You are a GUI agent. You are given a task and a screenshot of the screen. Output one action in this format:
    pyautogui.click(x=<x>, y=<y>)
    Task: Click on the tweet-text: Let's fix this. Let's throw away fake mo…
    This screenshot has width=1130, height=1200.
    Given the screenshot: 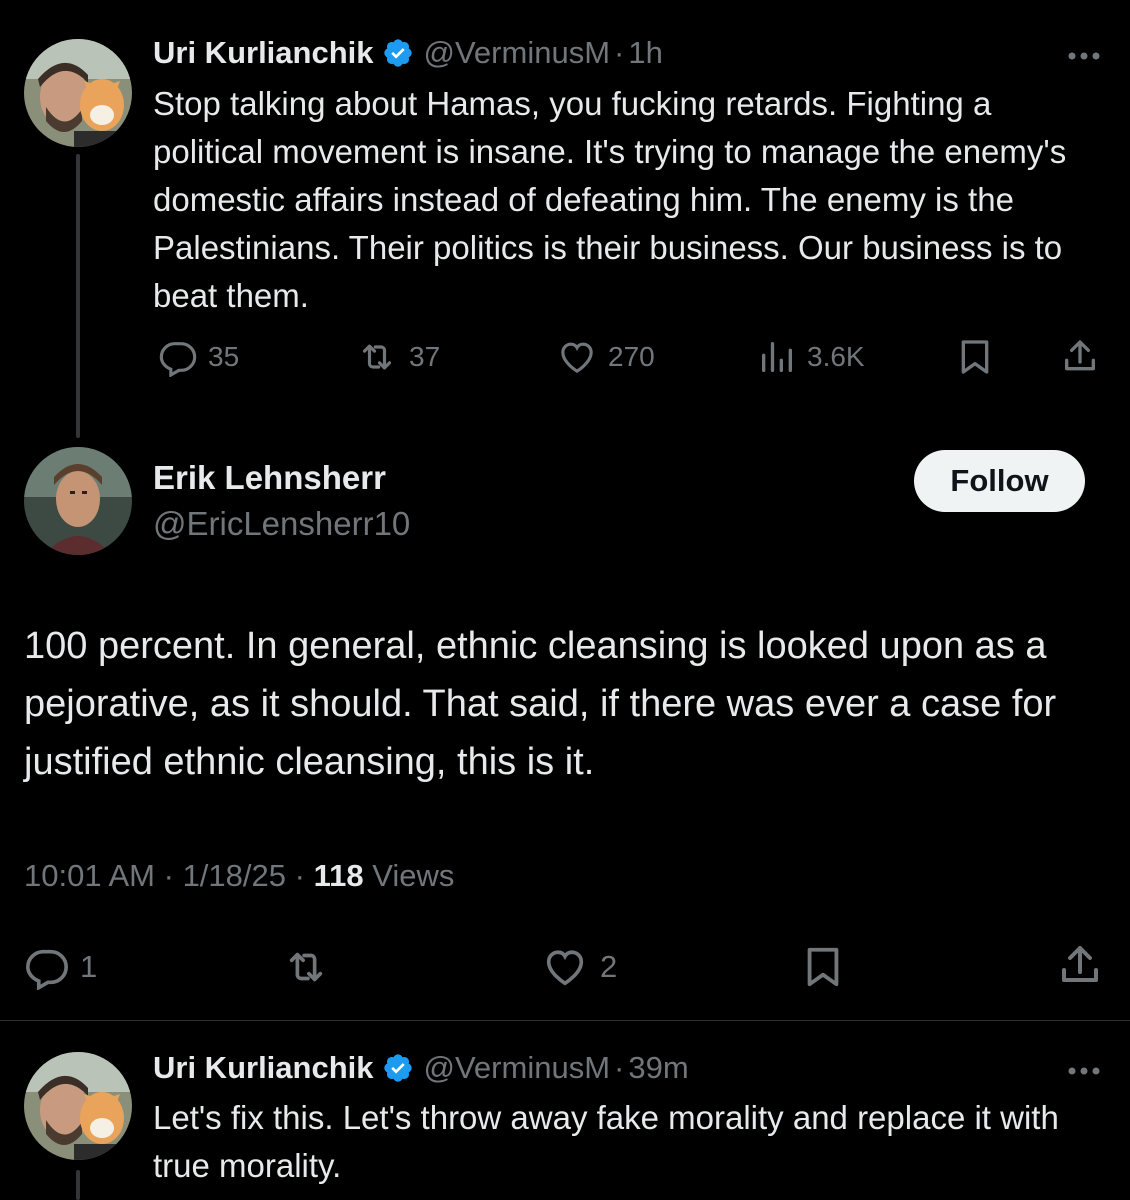 What is the action you would take?
    pyautogui.click(x=606, y=1141)
    